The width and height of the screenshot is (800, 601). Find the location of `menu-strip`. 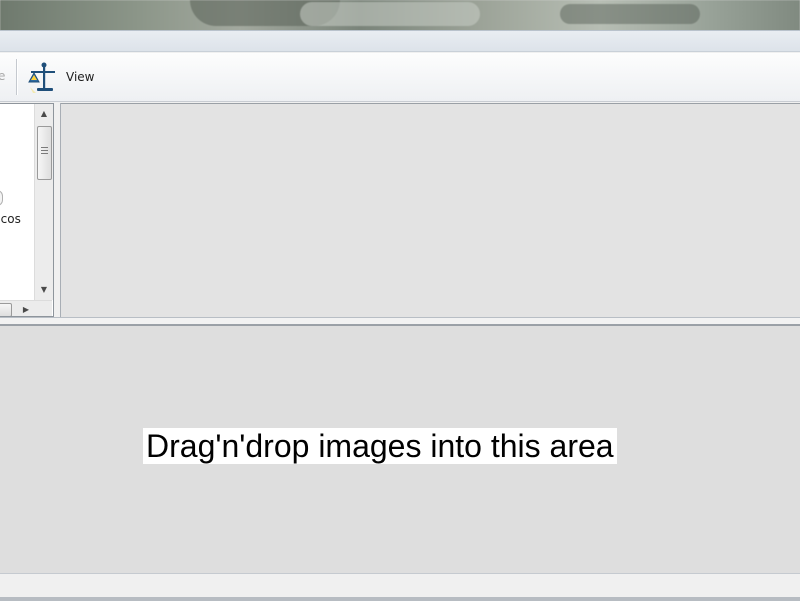

menu-strip is located at coordinates (400, 41).